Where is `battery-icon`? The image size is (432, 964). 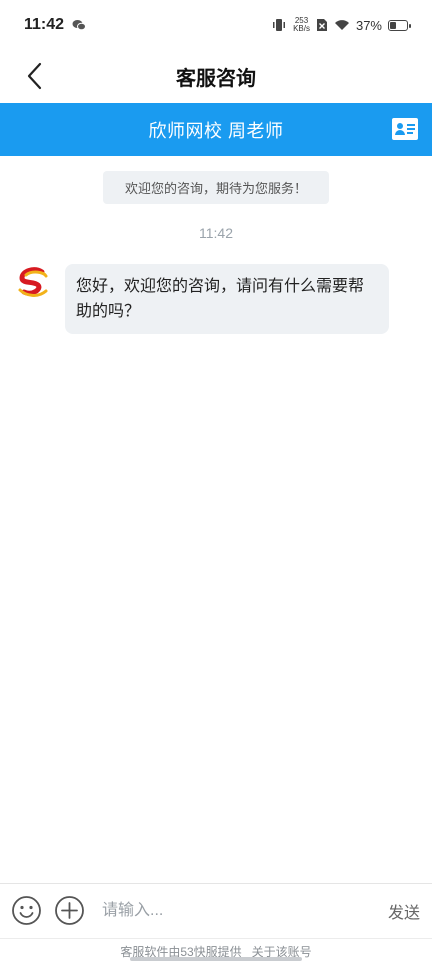 battery-icon is located at coordinates (399, 25).